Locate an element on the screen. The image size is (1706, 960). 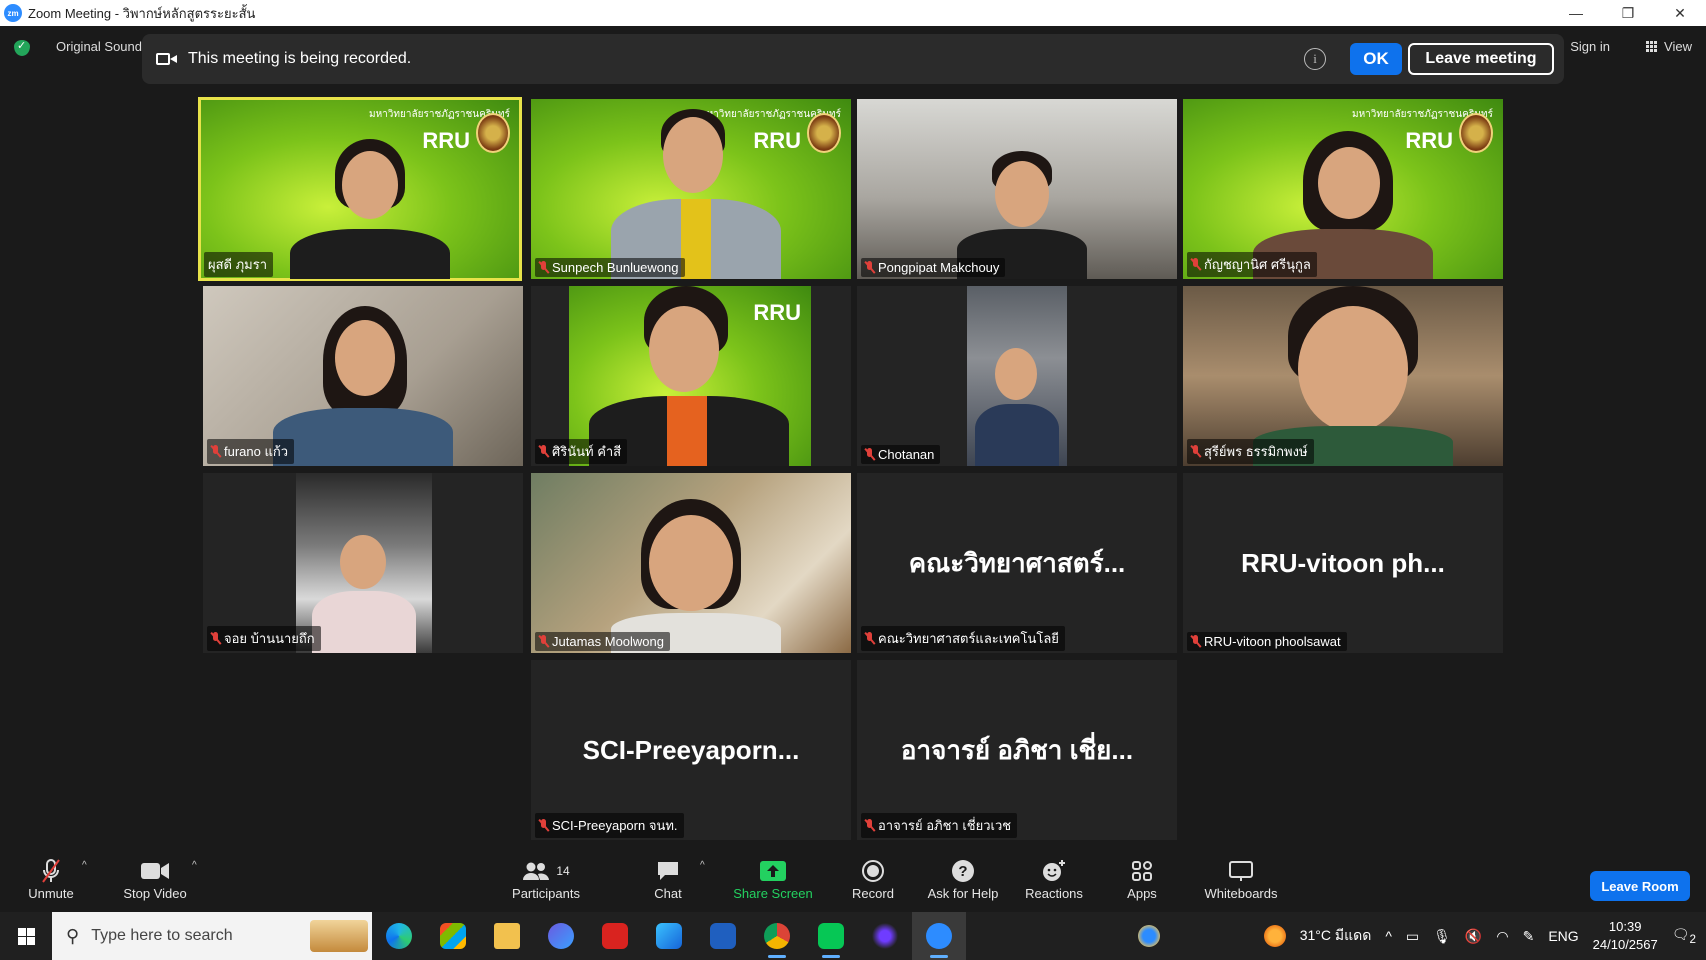
weather-sun-icon is located at coordinates (1274, 936).